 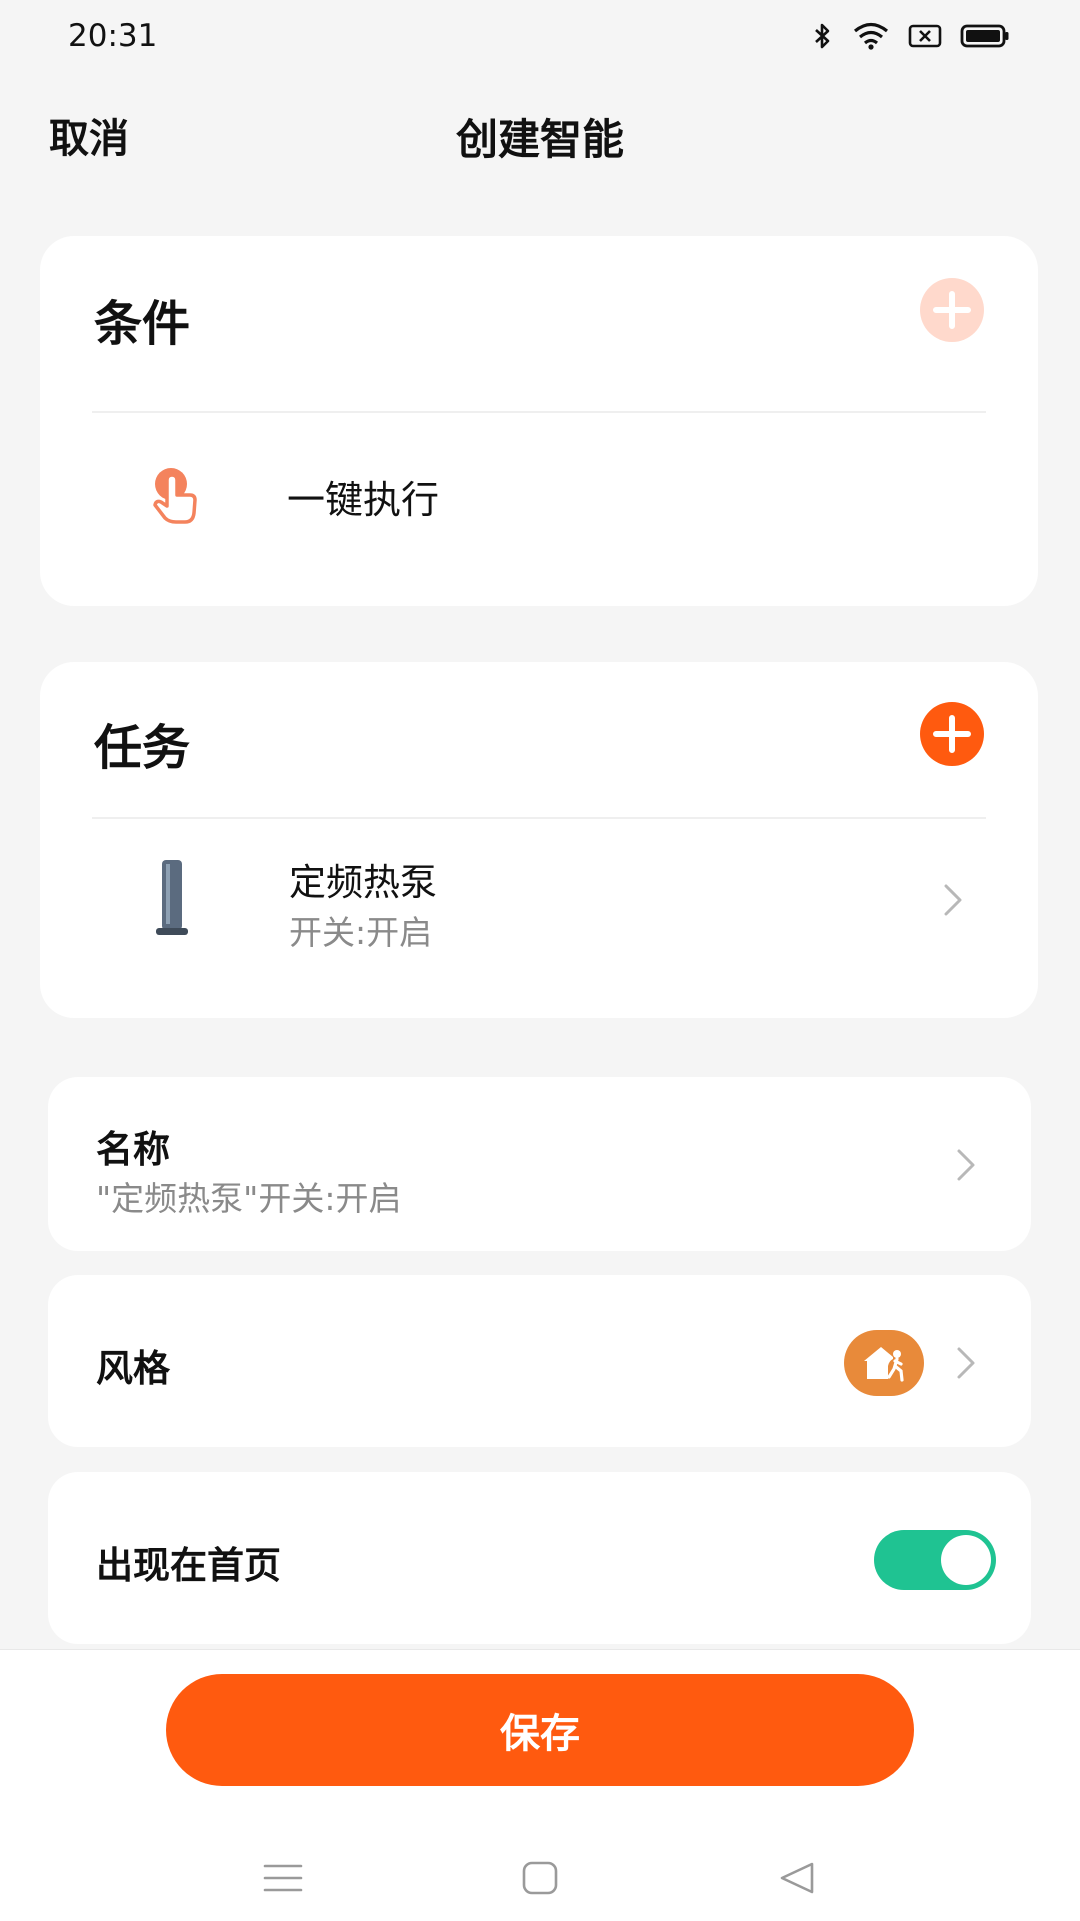 I want to click on conditions-title: 条件, so click(x=142, y=324).